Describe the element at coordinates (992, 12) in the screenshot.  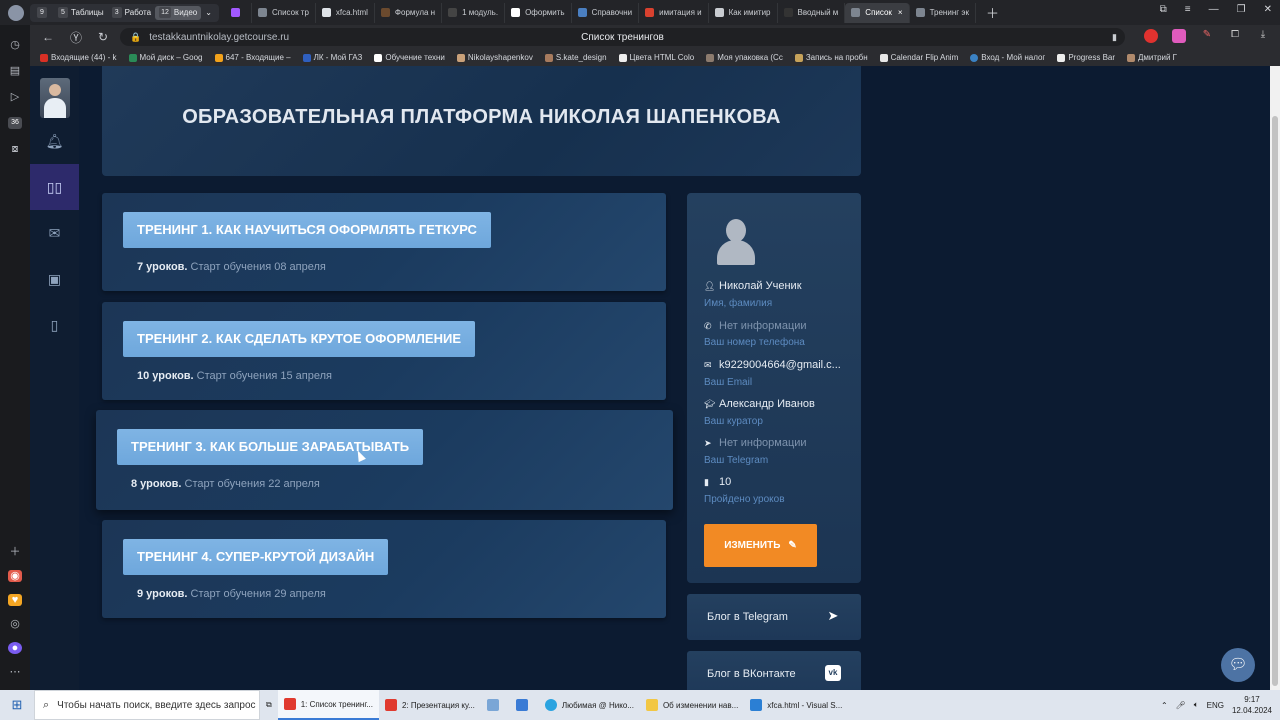
I see `new-tab-button: ＋` at that location.